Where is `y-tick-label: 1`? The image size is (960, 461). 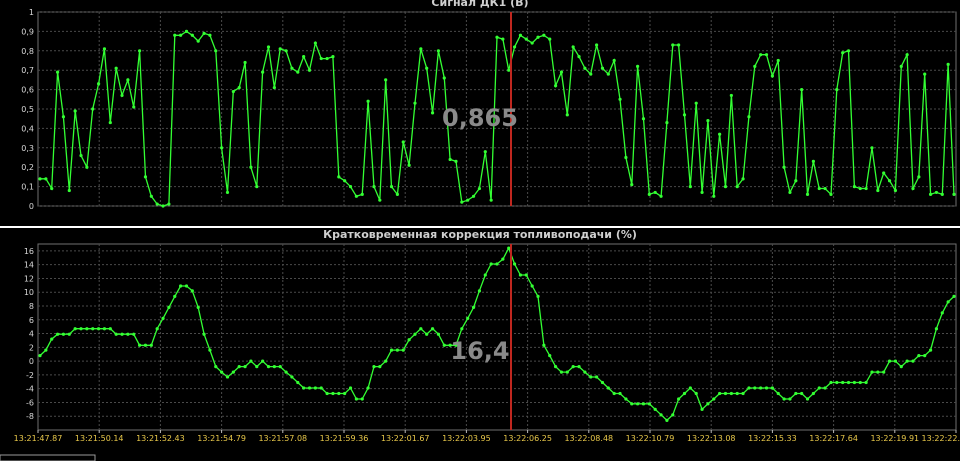 y-tick-label: 1 is located at coordinates (31, 12).